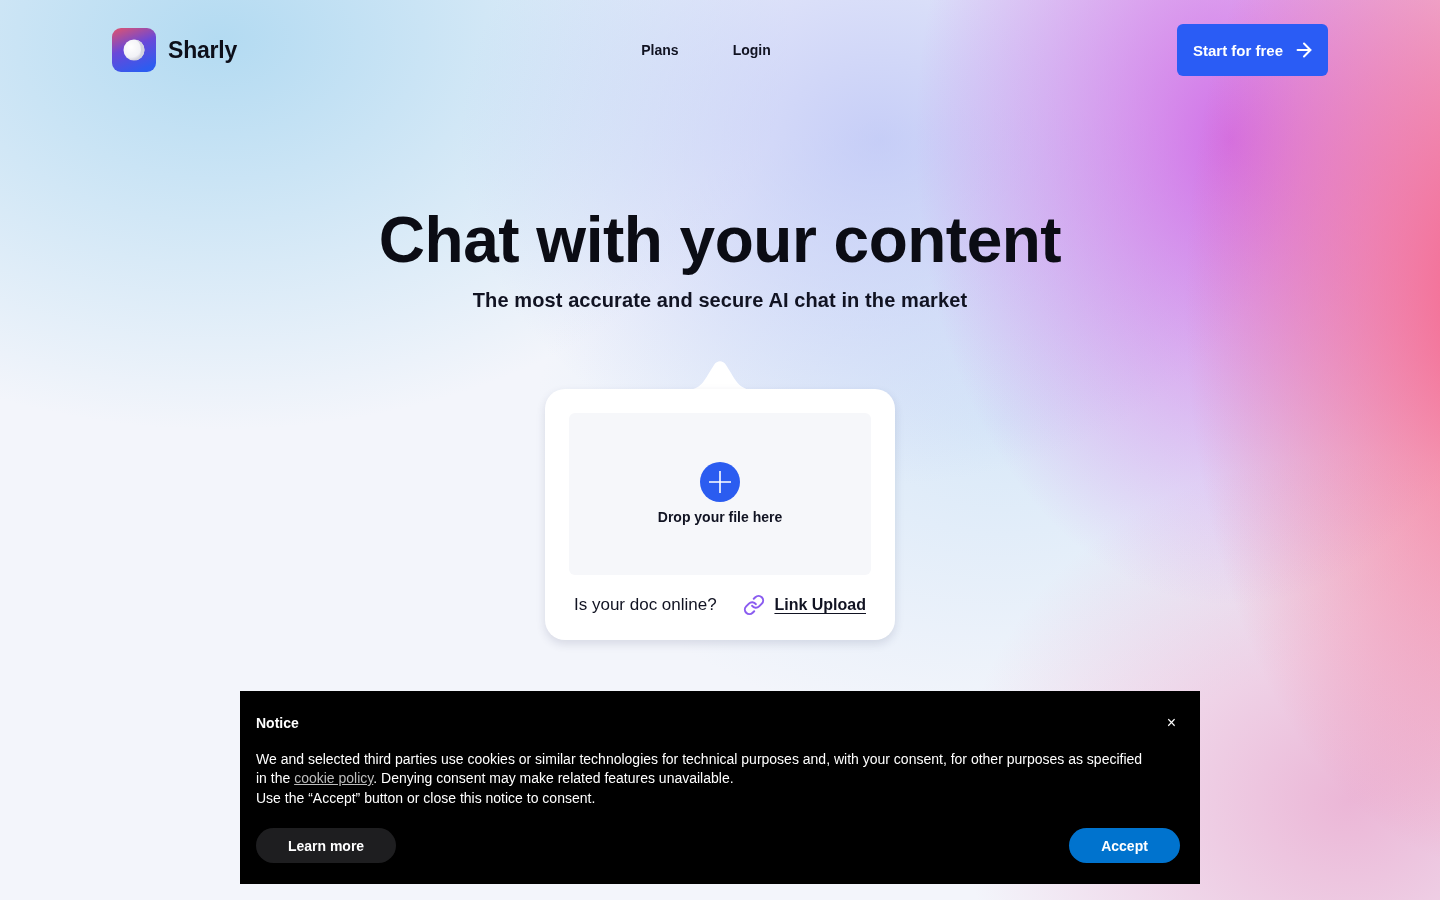 The image size is (1440, 900). What do you see at coordinates (1171, 722) in the screenshot?
I see `close-button: ×` at bounding box center [1171, 722].